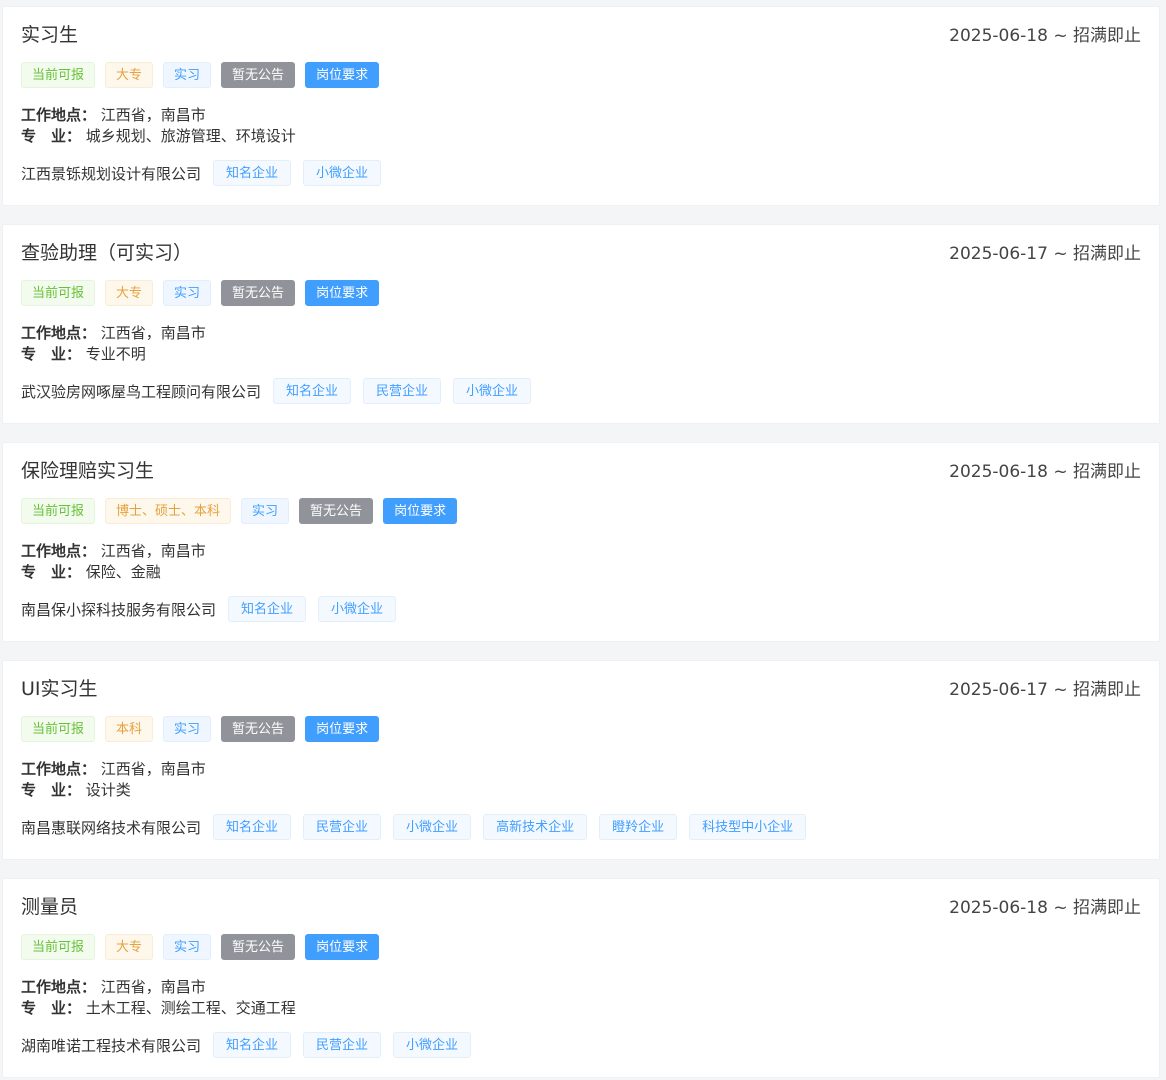  I want to click on company-row: 江西景铄规划设计有限公司 知名企业 小微企业, so click(201, 173).